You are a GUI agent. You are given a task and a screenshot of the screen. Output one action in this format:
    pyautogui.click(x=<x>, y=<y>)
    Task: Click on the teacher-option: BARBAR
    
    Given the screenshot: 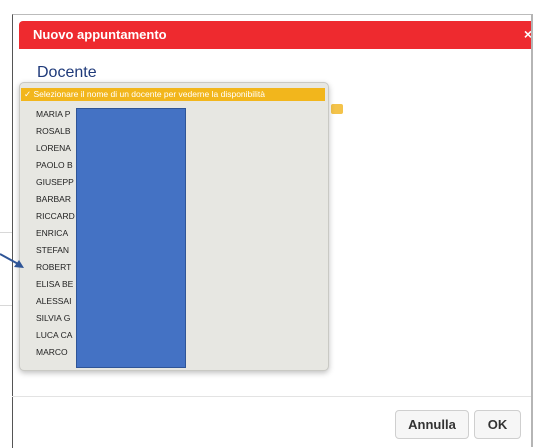 What is the action you would take?
    pyautogui.click(x=53, y=199)
    